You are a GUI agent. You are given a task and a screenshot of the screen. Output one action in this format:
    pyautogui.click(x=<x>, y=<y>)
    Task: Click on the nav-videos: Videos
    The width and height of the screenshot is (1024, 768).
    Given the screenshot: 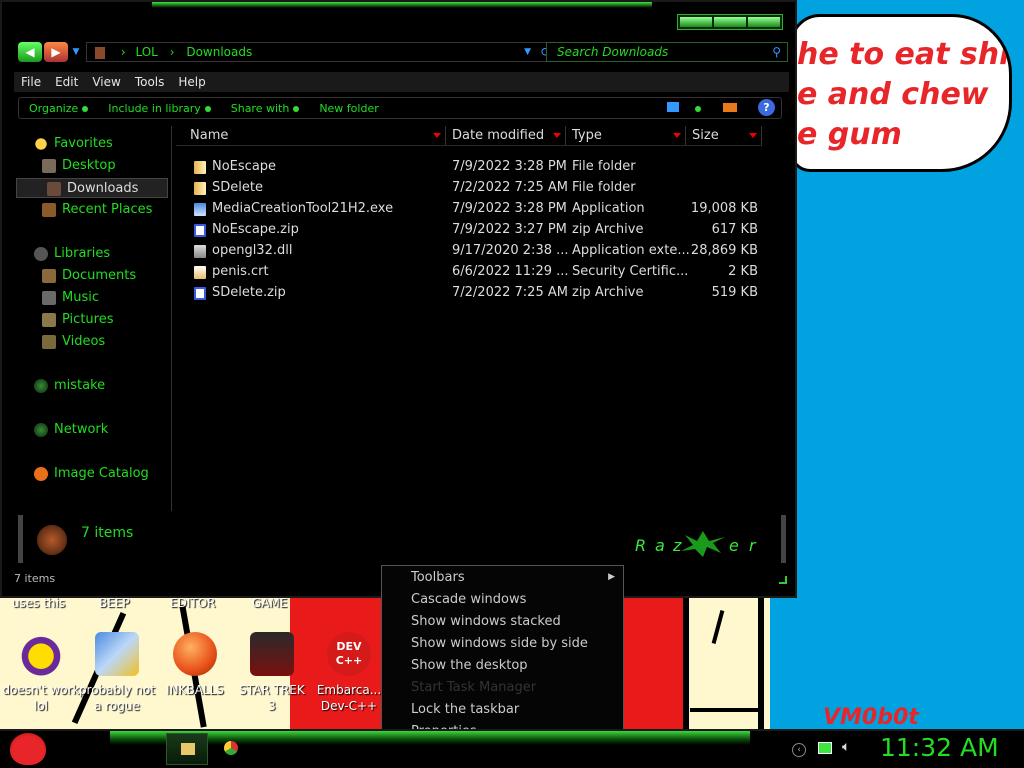 What is the action you would take?
    pyautogui.click(x=73, y=342)
    